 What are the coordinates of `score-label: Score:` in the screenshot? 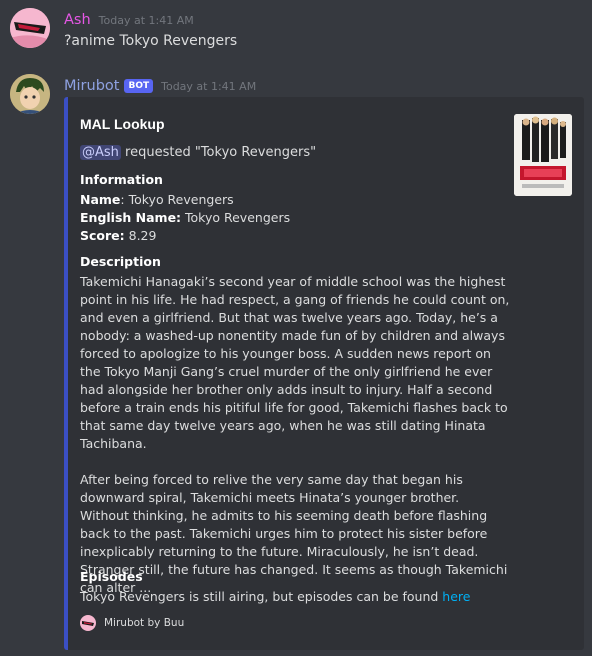 It's located at (102, 235).